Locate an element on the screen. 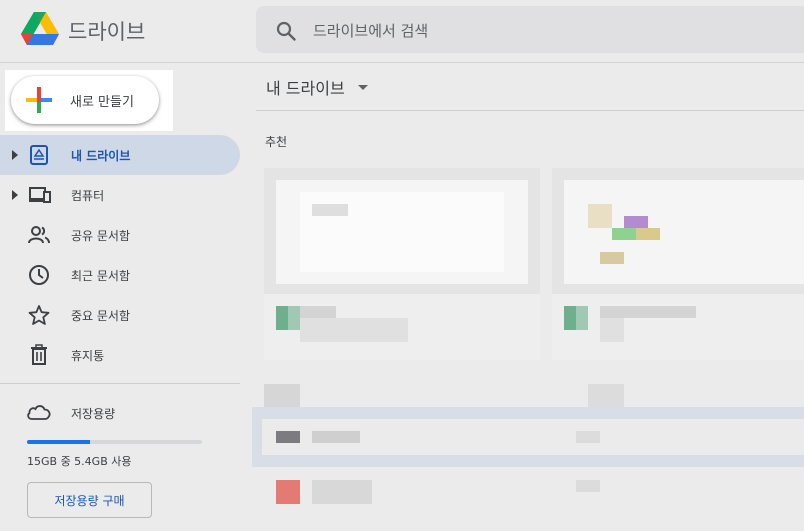 Image resolution: width=804 pixels, height=531 pixels. content-divider is located at coordinates (530, 110).